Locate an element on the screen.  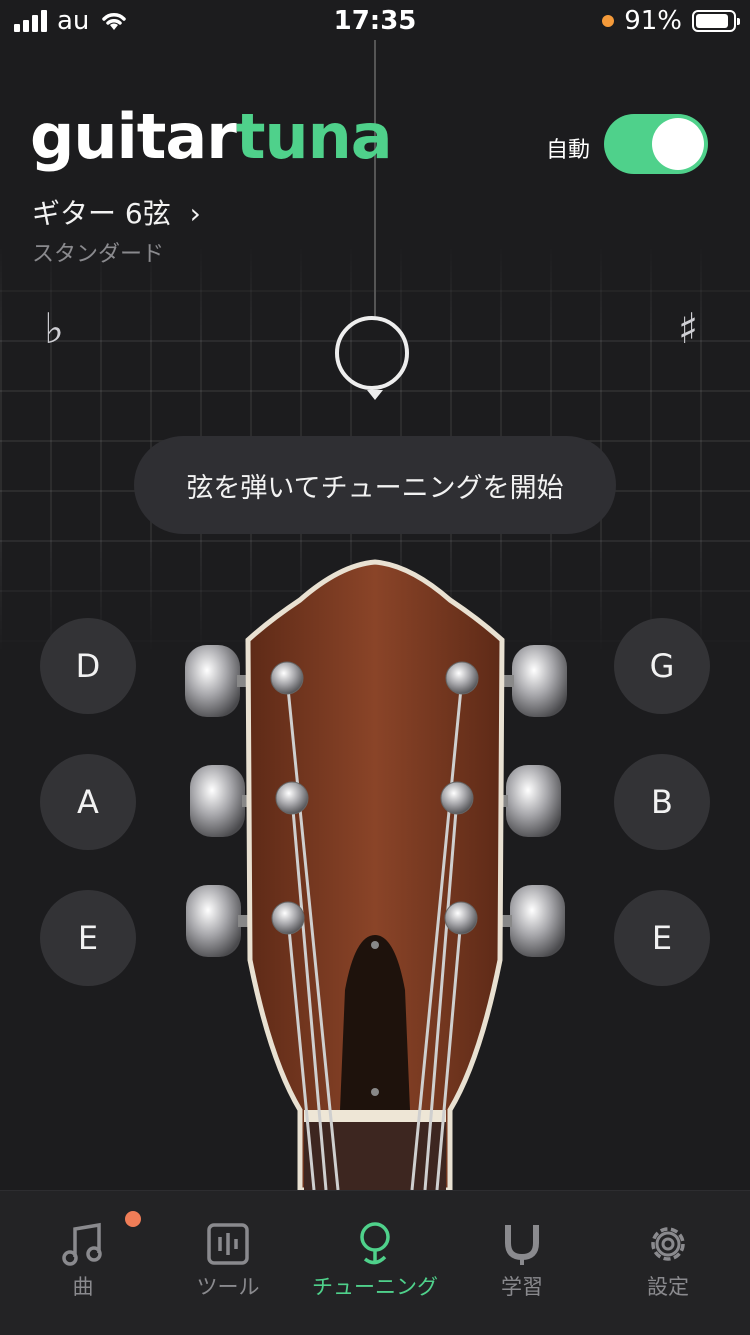
tab-settings: 設定 is located at coordinates (668, 1263).